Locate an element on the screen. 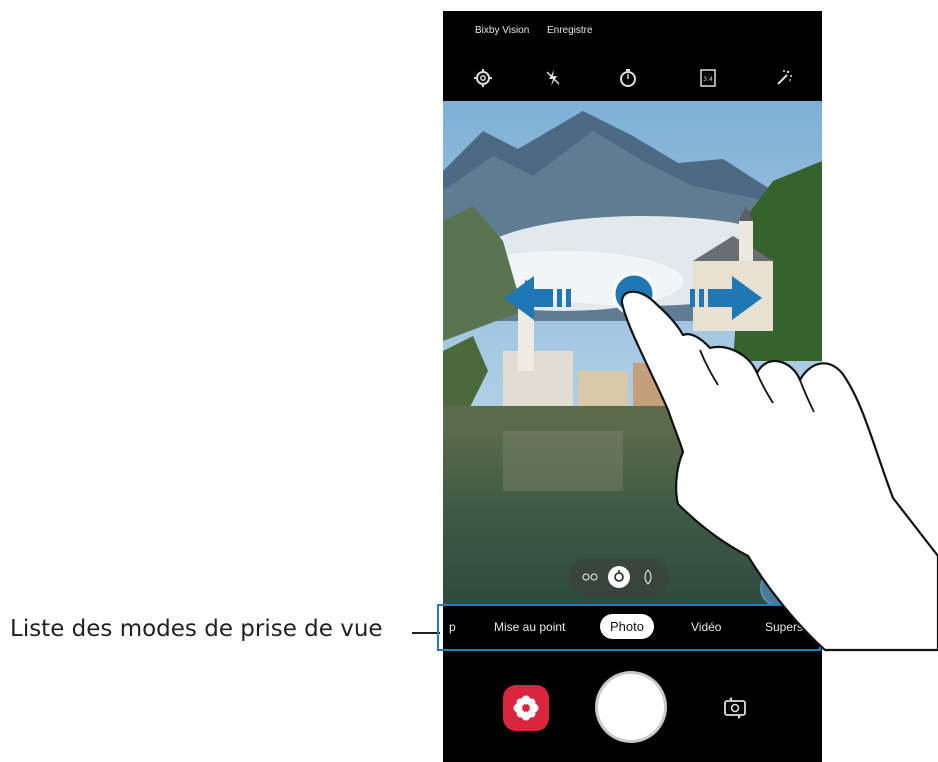 The image size is (938, 762). switch-camera-icon is located at coordinates (735, 708).